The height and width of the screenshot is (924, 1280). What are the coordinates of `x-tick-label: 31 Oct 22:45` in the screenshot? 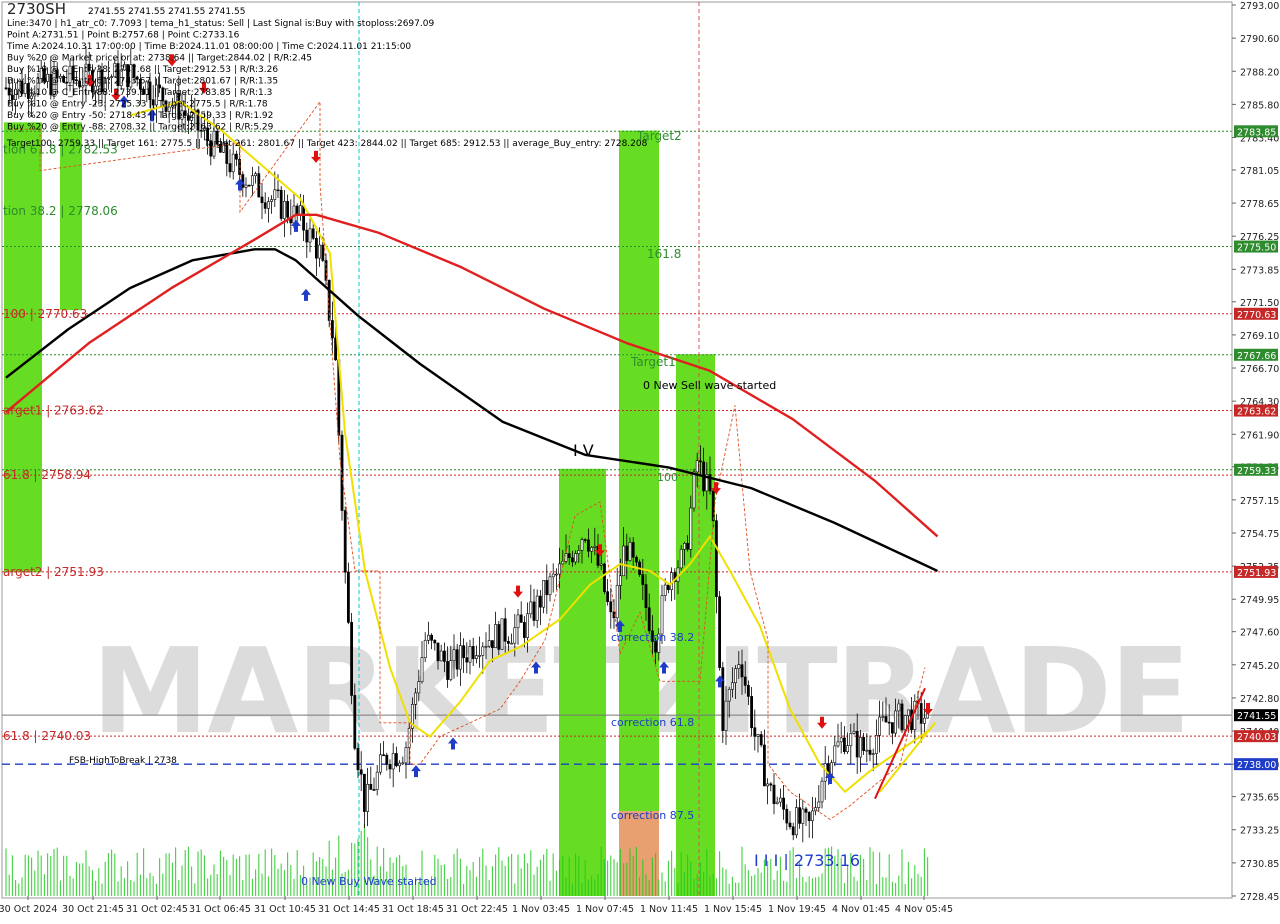 It's located at (477, 909).